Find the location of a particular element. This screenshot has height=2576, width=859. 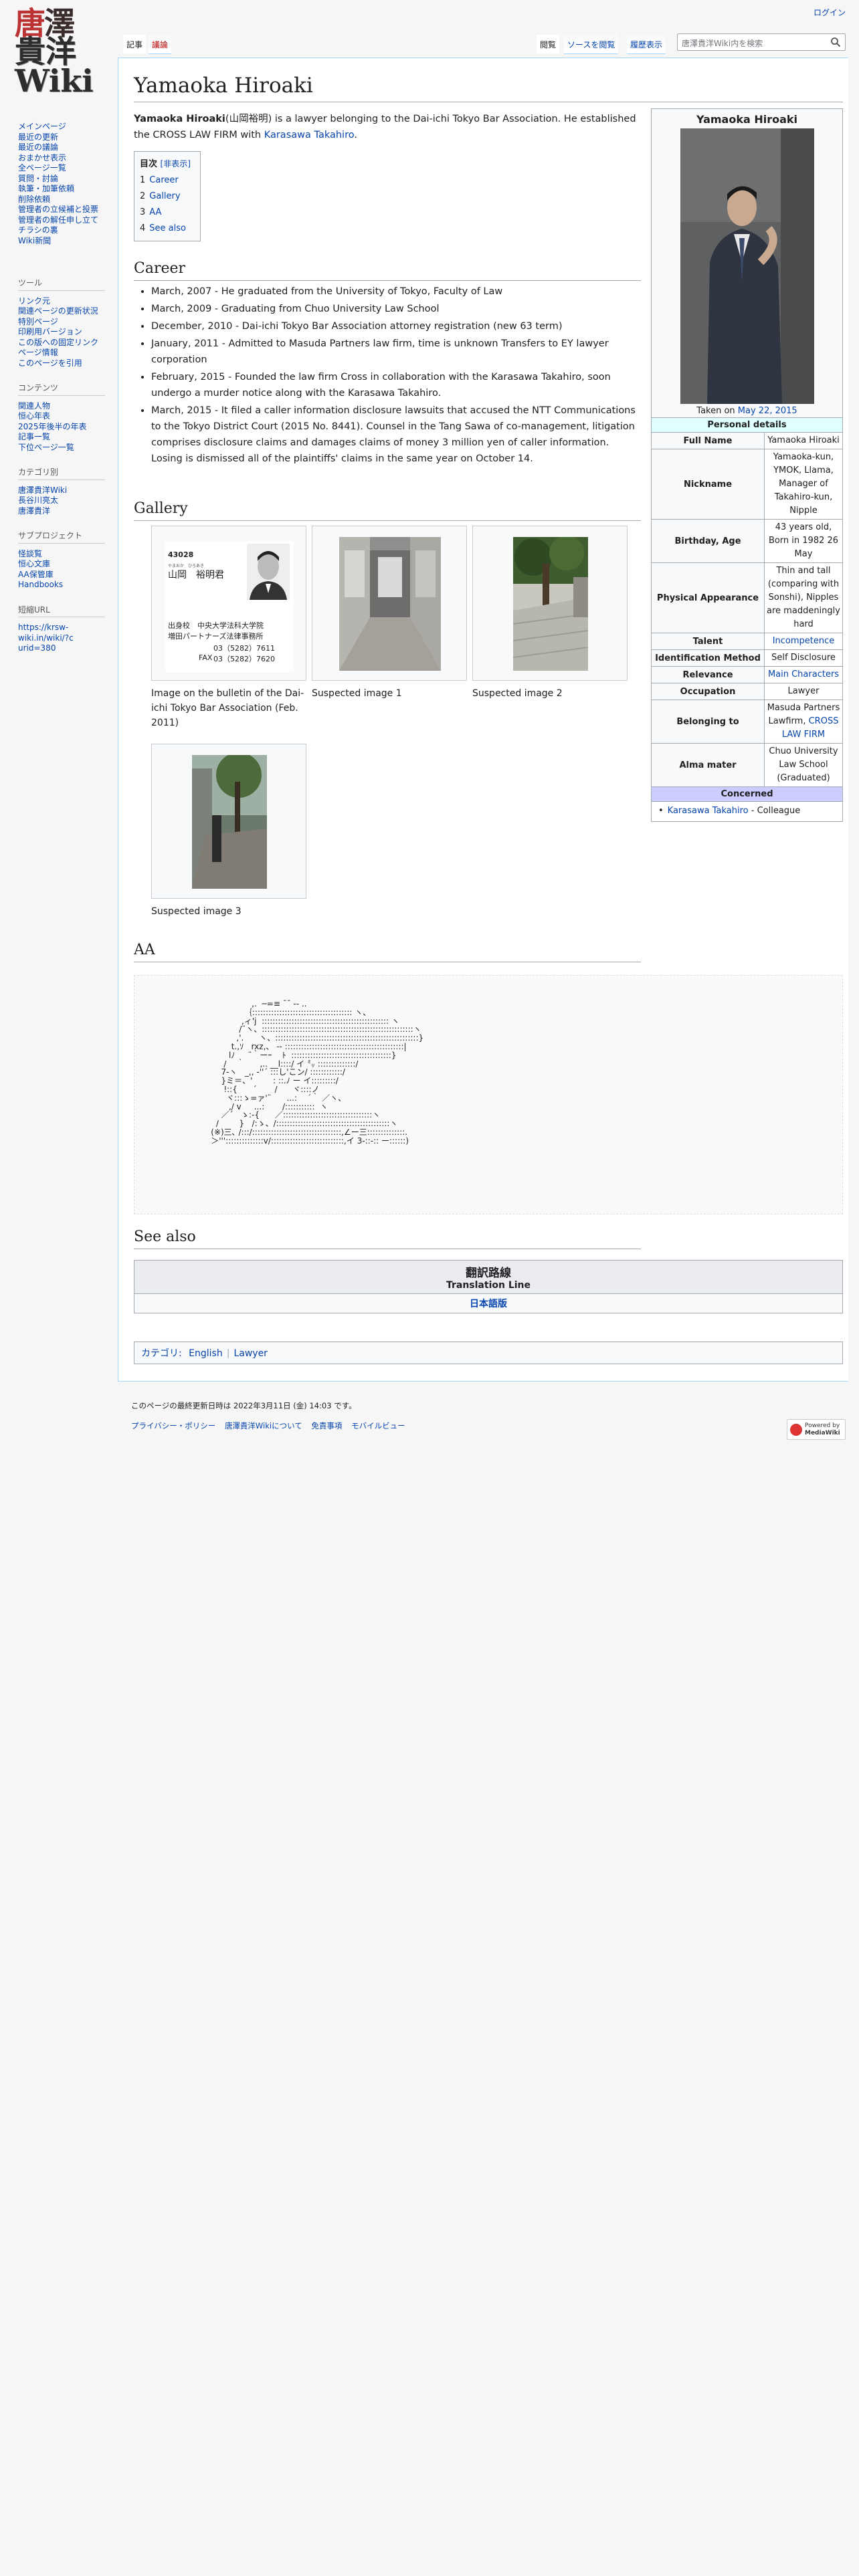

tab-history: 履歴表示 is located at coordinates (646, 44).